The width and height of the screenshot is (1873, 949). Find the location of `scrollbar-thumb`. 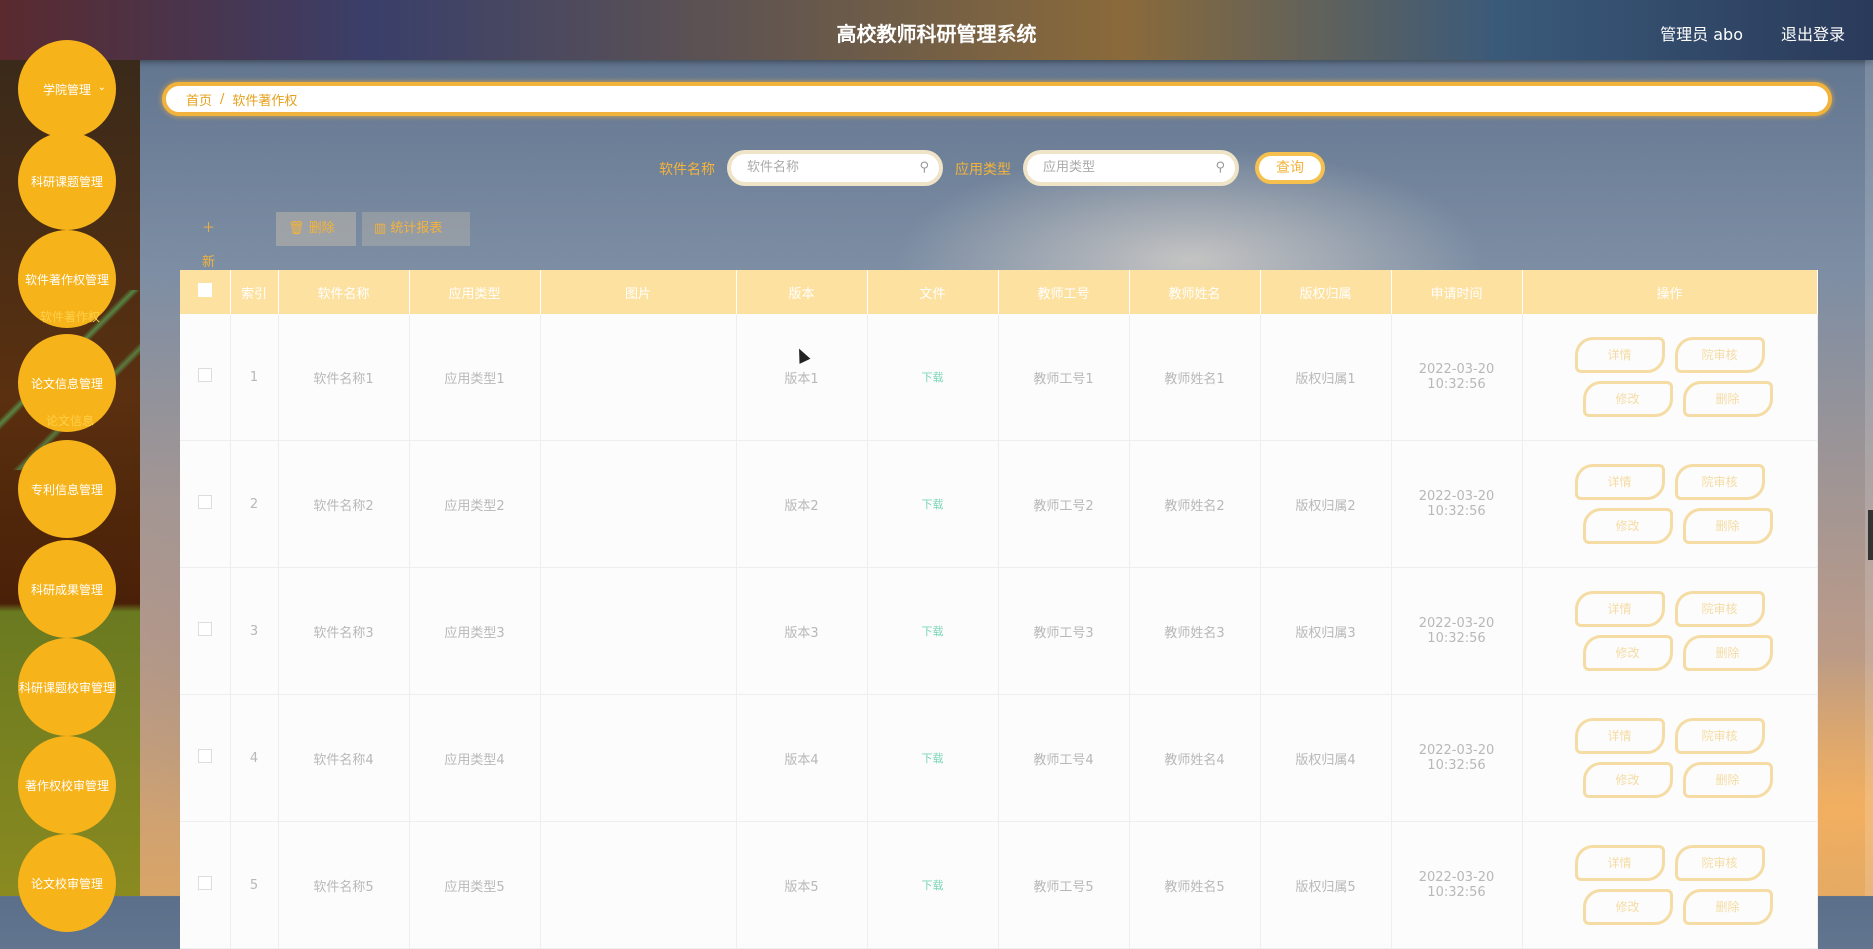

scrollbar-thumb is located at coordinates (1870, 535).